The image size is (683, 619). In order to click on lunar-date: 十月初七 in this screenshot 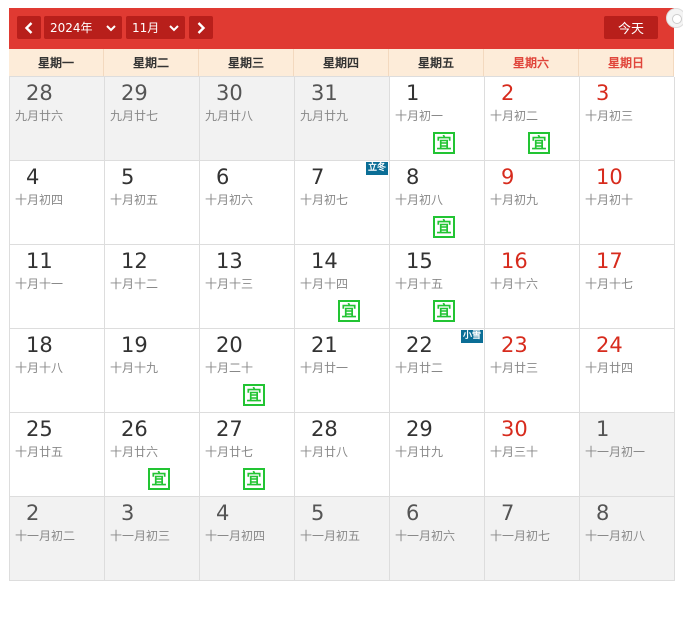, I will do `click(324, 200)`.